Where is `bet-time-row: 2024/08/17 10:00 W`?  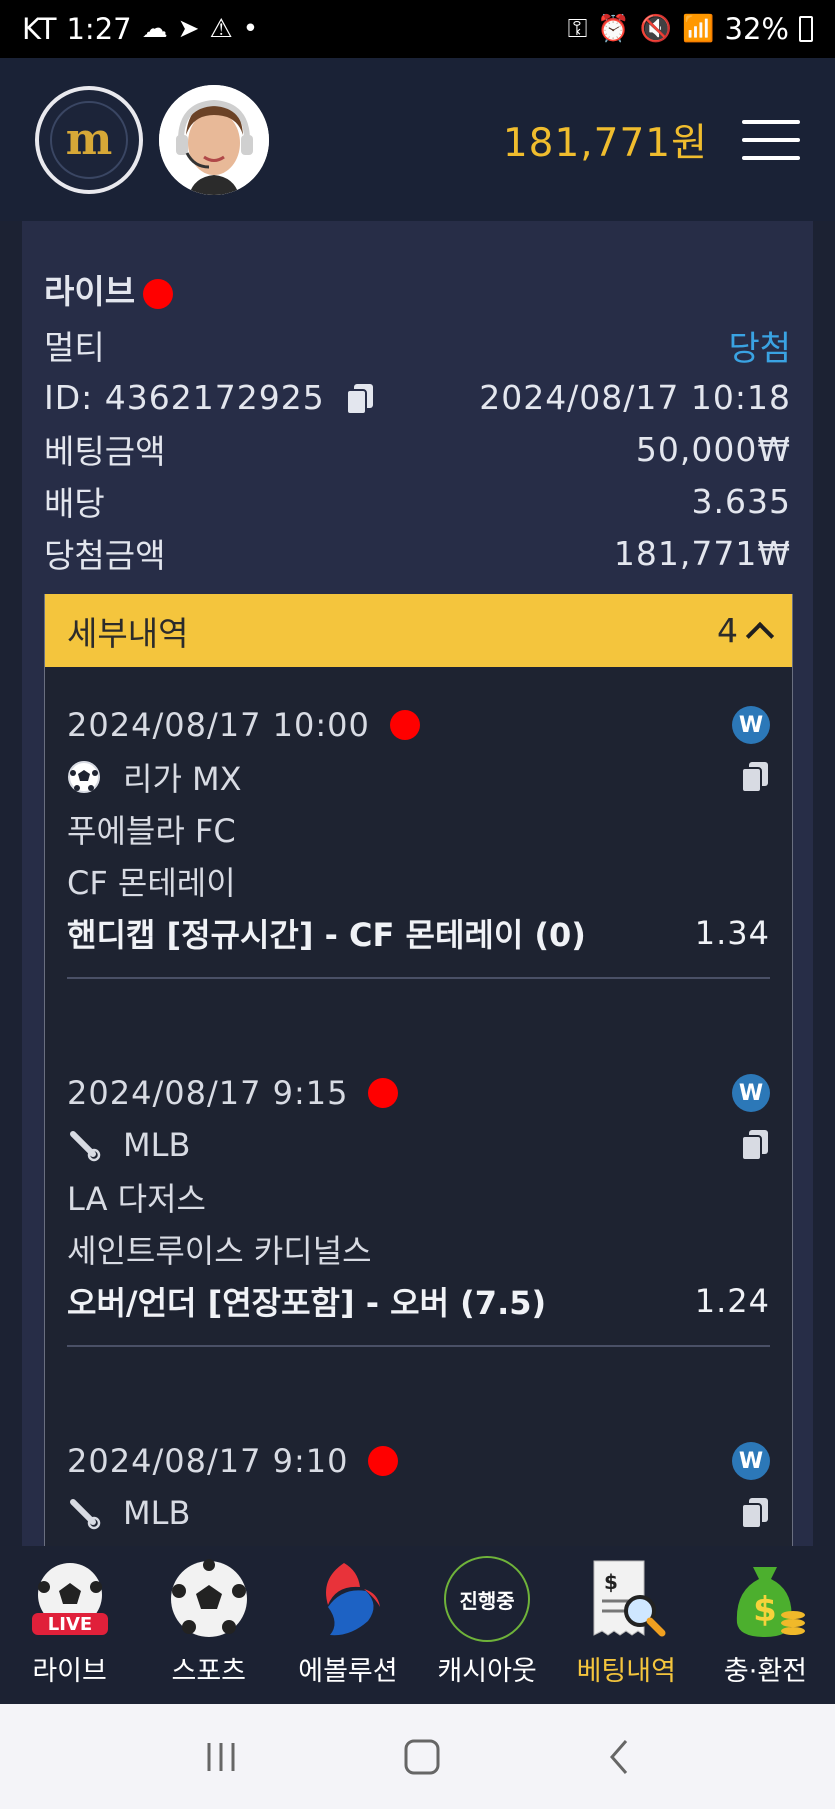 bet-time-row: 2024/08/17 10:00 W is located at coordinates (418, 725).